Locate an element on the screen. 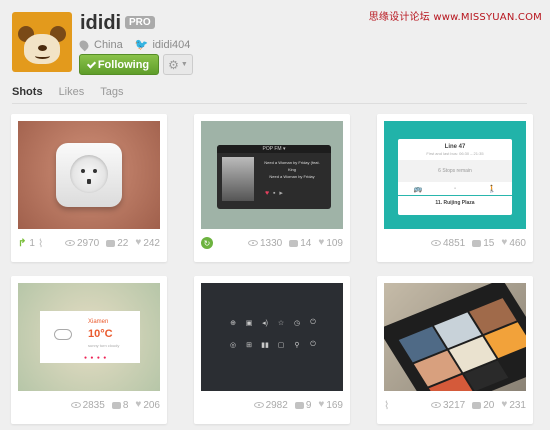  profile-meta: China 🐦 ididi404 is located at coordinates (133, 44).